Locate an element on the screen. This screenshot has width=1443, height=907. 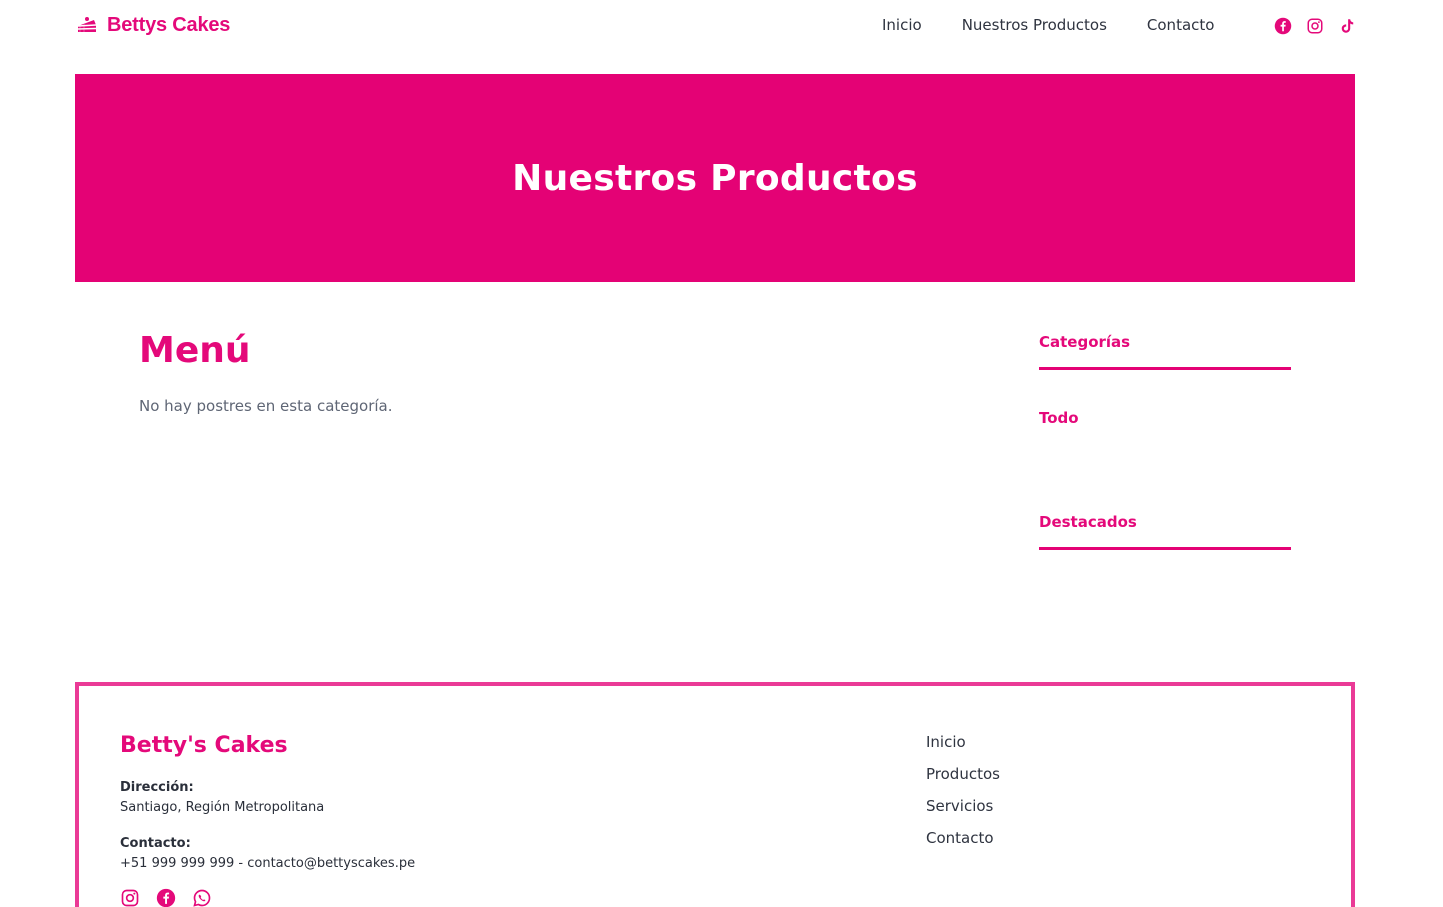
header-social-links is located at coordinates (1315, 26).